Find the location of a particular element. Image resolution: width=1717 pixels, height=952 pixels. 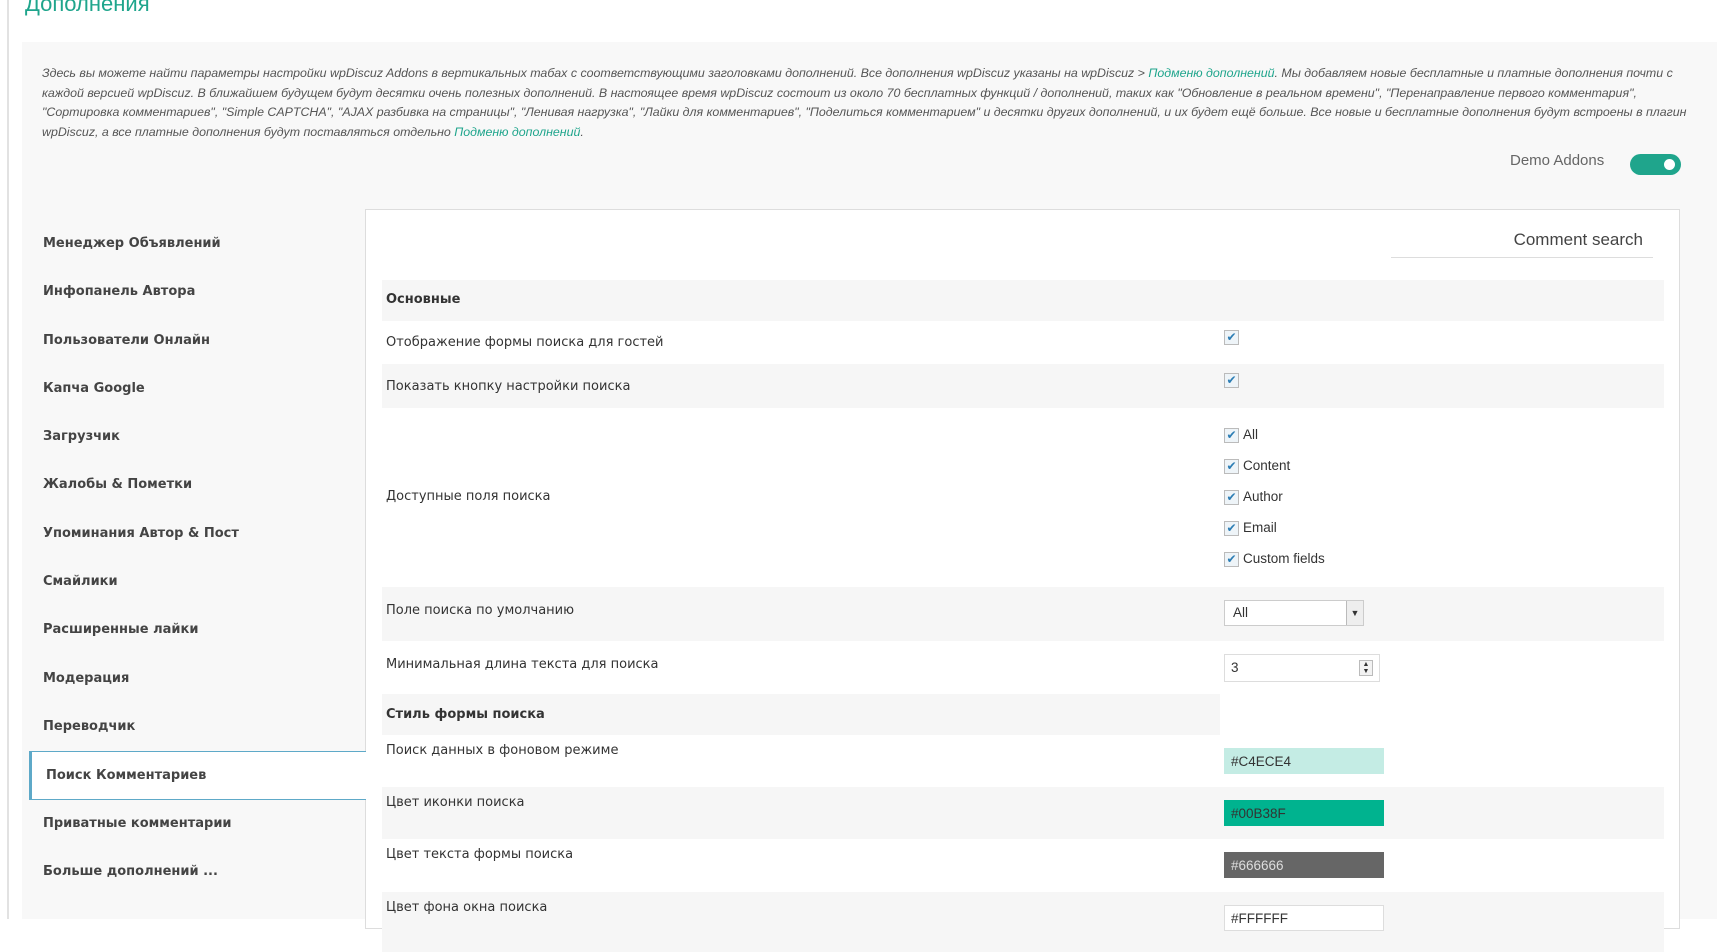

setting-label: Цвет иконки поиска is located at coordinates (455, 802).